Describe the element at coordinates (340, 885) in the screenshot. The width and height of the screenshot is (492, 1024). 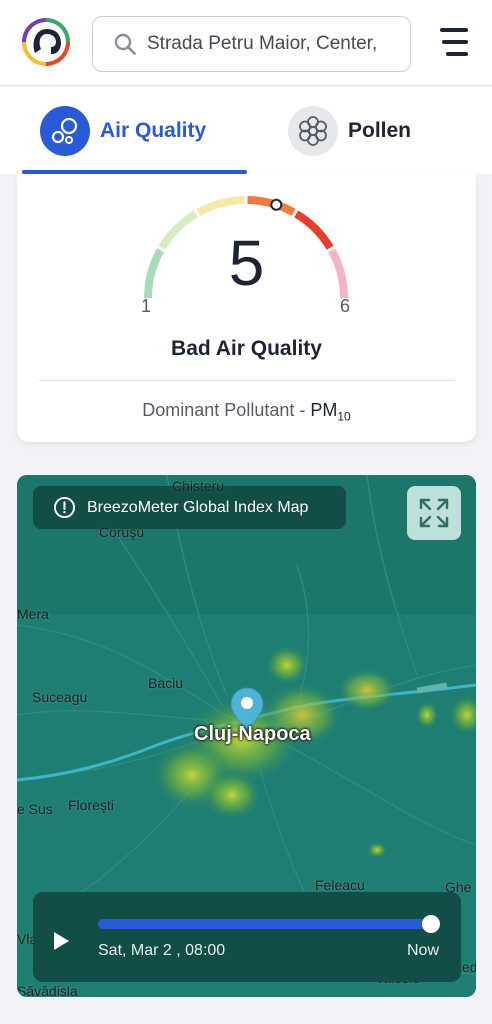
I see `place-label: Feleacu` at that location.